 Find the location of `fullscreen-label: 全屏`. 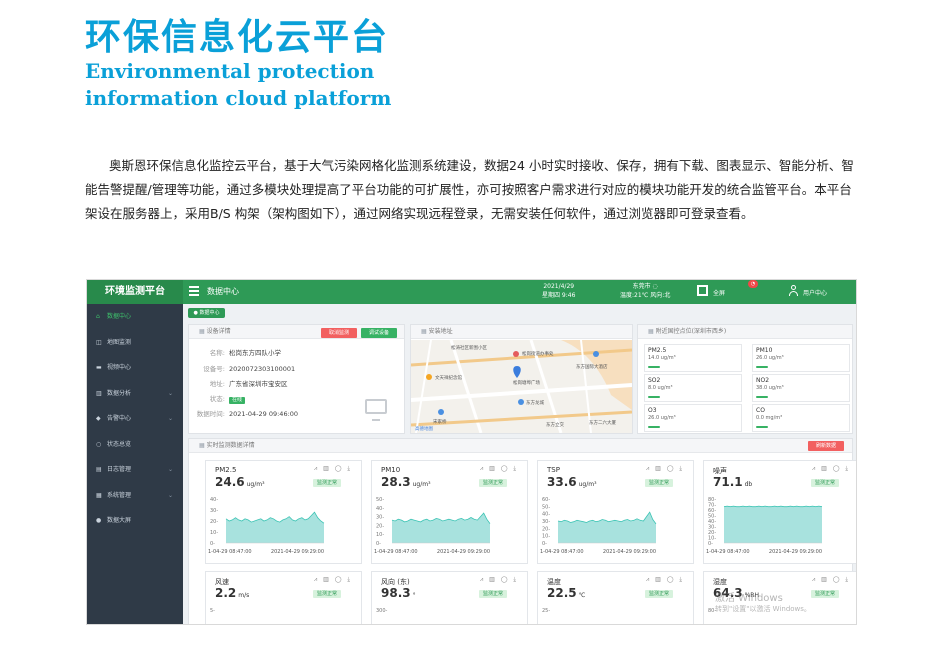

fullscreen-label: 全屏 is located at coordinates (719, 292).